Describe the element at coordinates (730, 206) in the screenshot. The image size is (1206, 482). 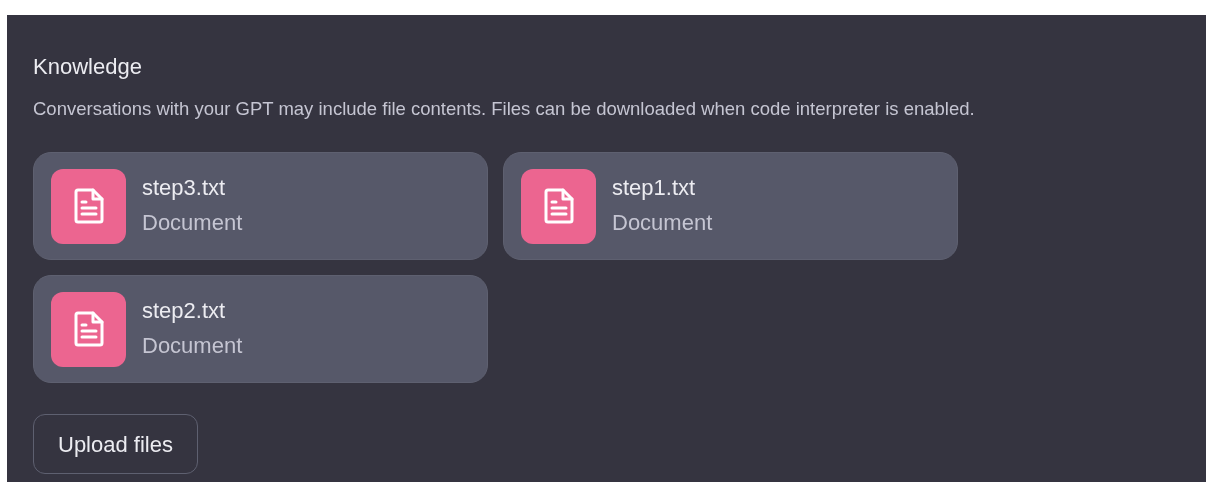
I see `file-card: step1.txt Document` at that location.